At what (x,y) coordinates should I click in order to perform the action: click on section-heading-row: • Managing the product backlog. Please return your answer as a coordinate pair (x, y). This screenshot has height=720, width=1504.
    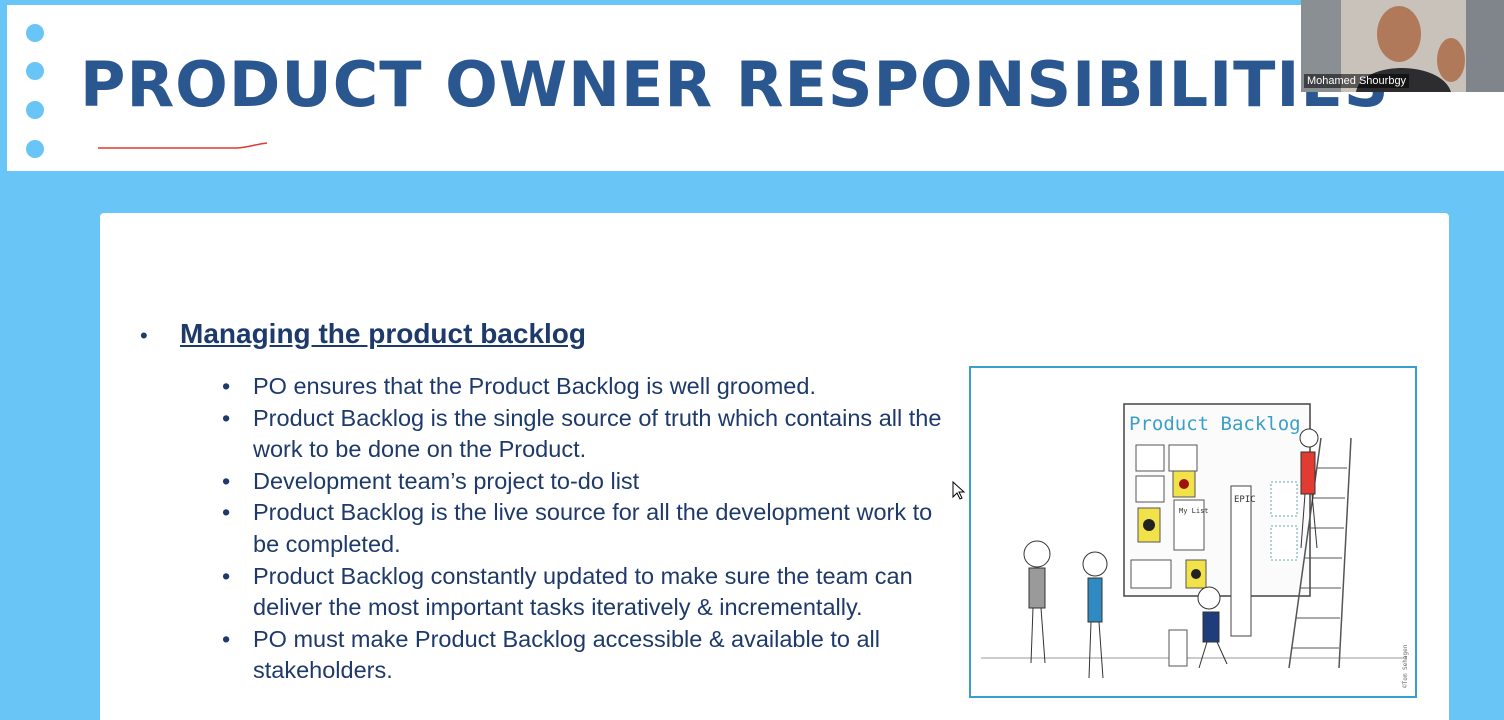
    Looking at the image, I should click on (363, 334).